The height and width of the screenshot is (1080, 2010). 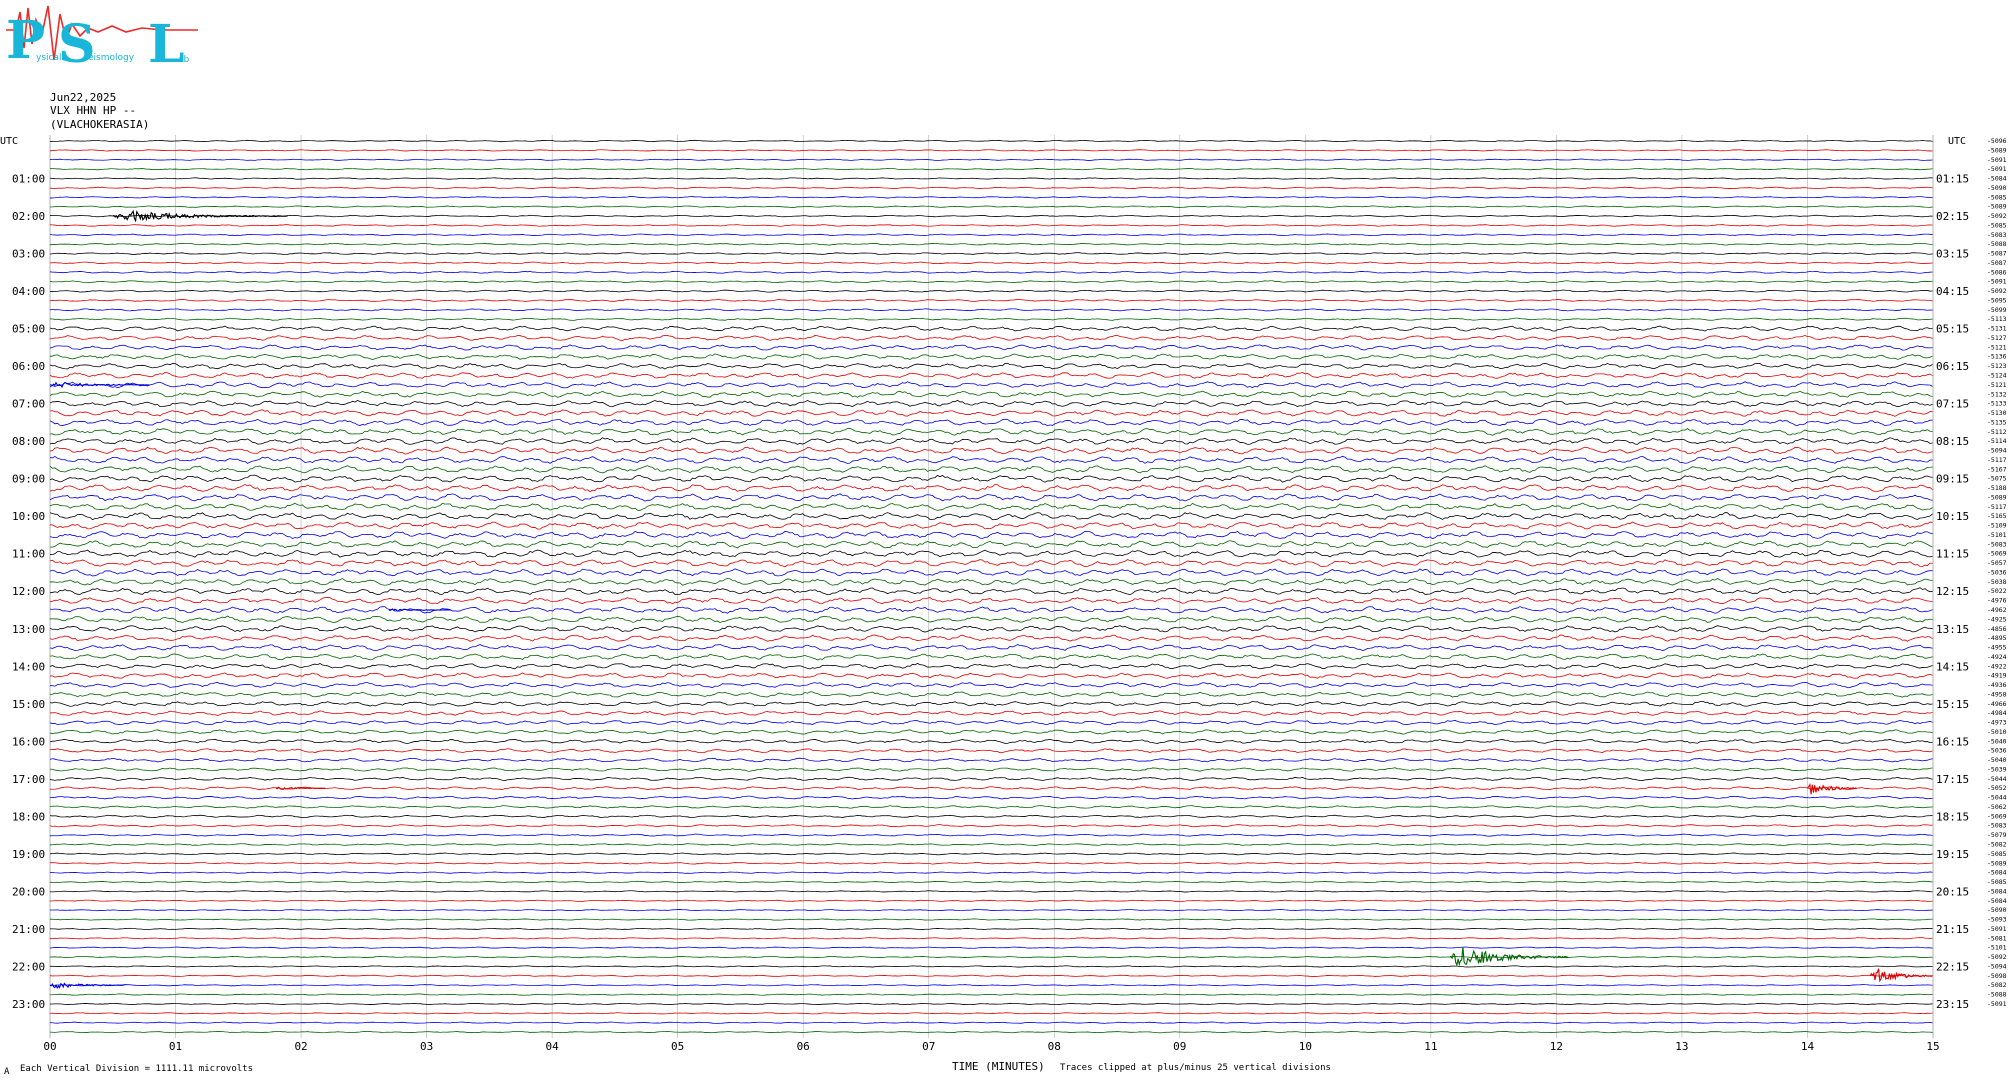 What do you see at coordinates (1997, 704) in the screenshot?
I see `trace-offset-label: -4966` at bounding box center [1997, 704].